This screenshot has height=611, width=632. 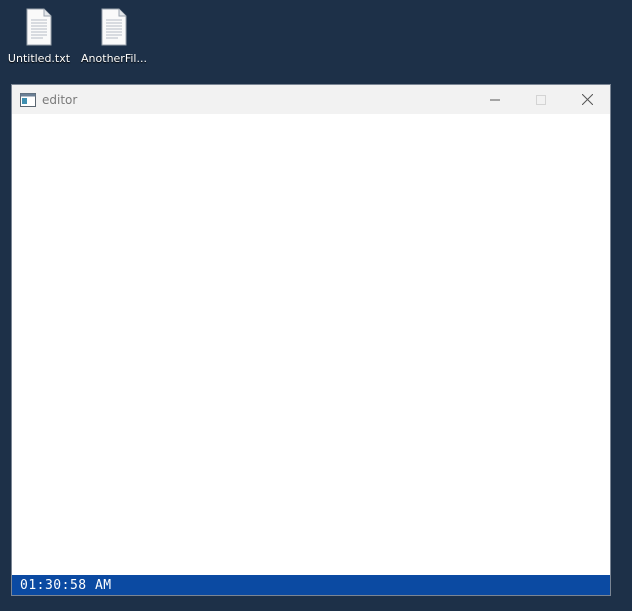 I want to click on close-button, so click(x=587, y=99).